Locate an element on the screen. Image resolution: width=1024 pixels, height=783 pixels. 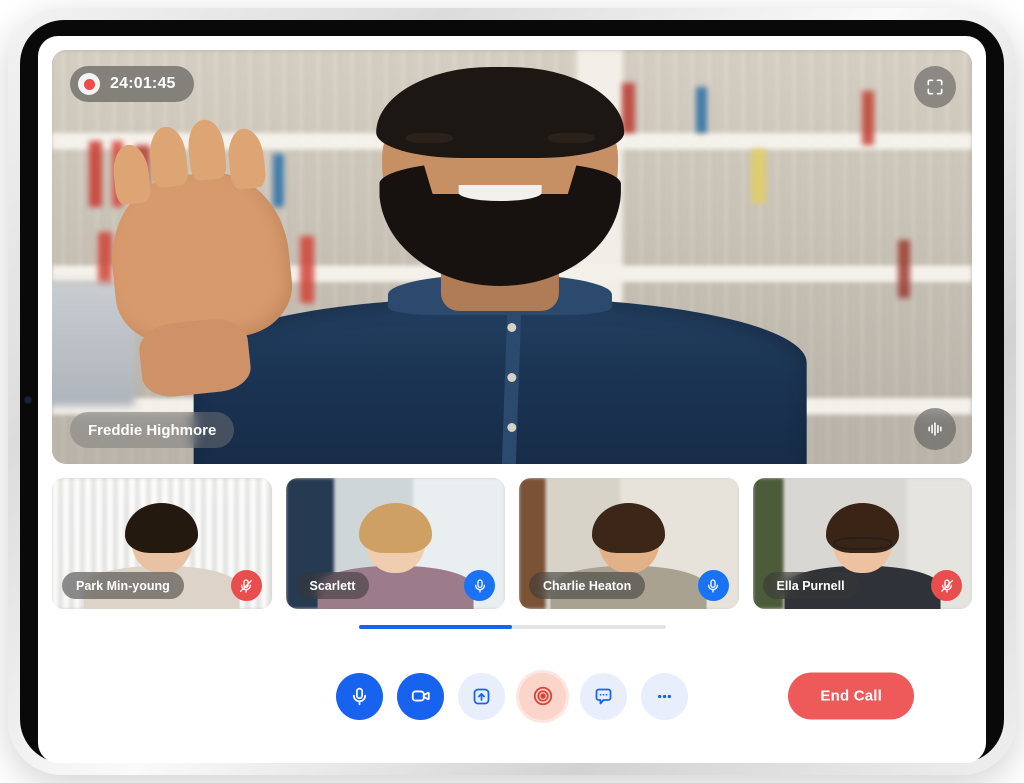
chat-button is located at coordinates (603, 696).